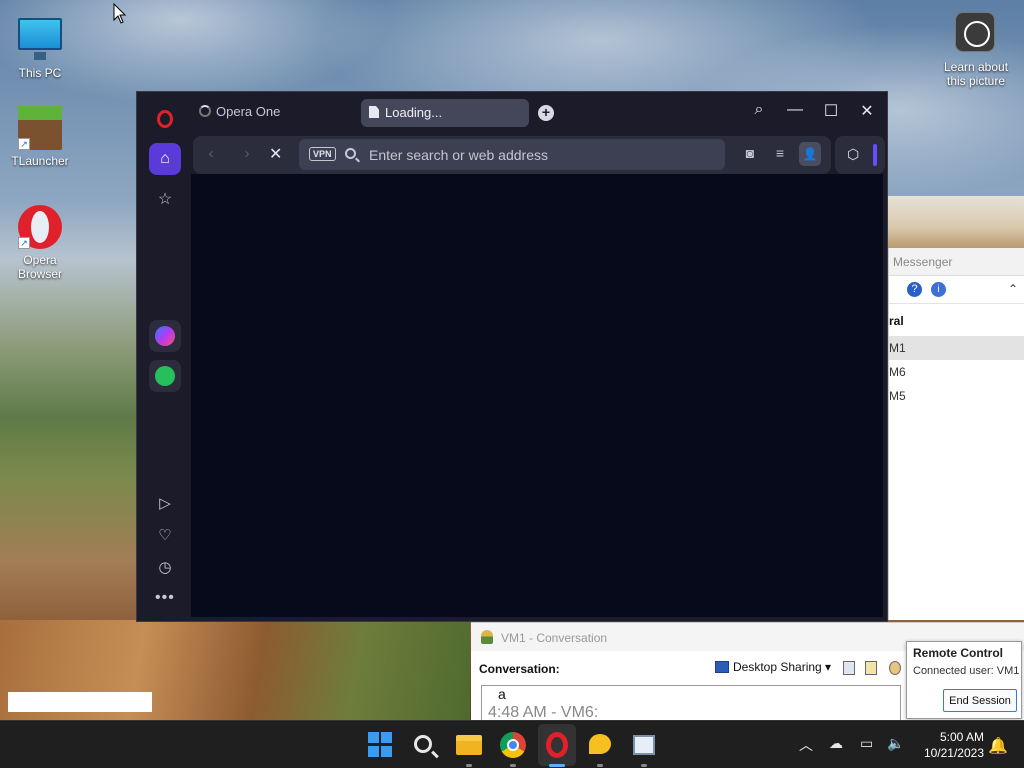 This screenshot has width=1024, height=768. What do you see at coordinates (860, 155) in the screenshot?
I see `extensions-panel: ⬡` at bounding box center [860, 155].